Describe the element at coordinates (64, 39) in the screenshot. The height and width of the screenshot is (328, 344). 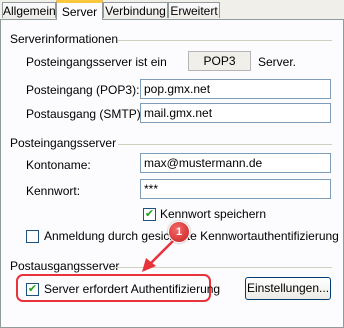
I see `server-info-title: Serverinformationen` at that location.